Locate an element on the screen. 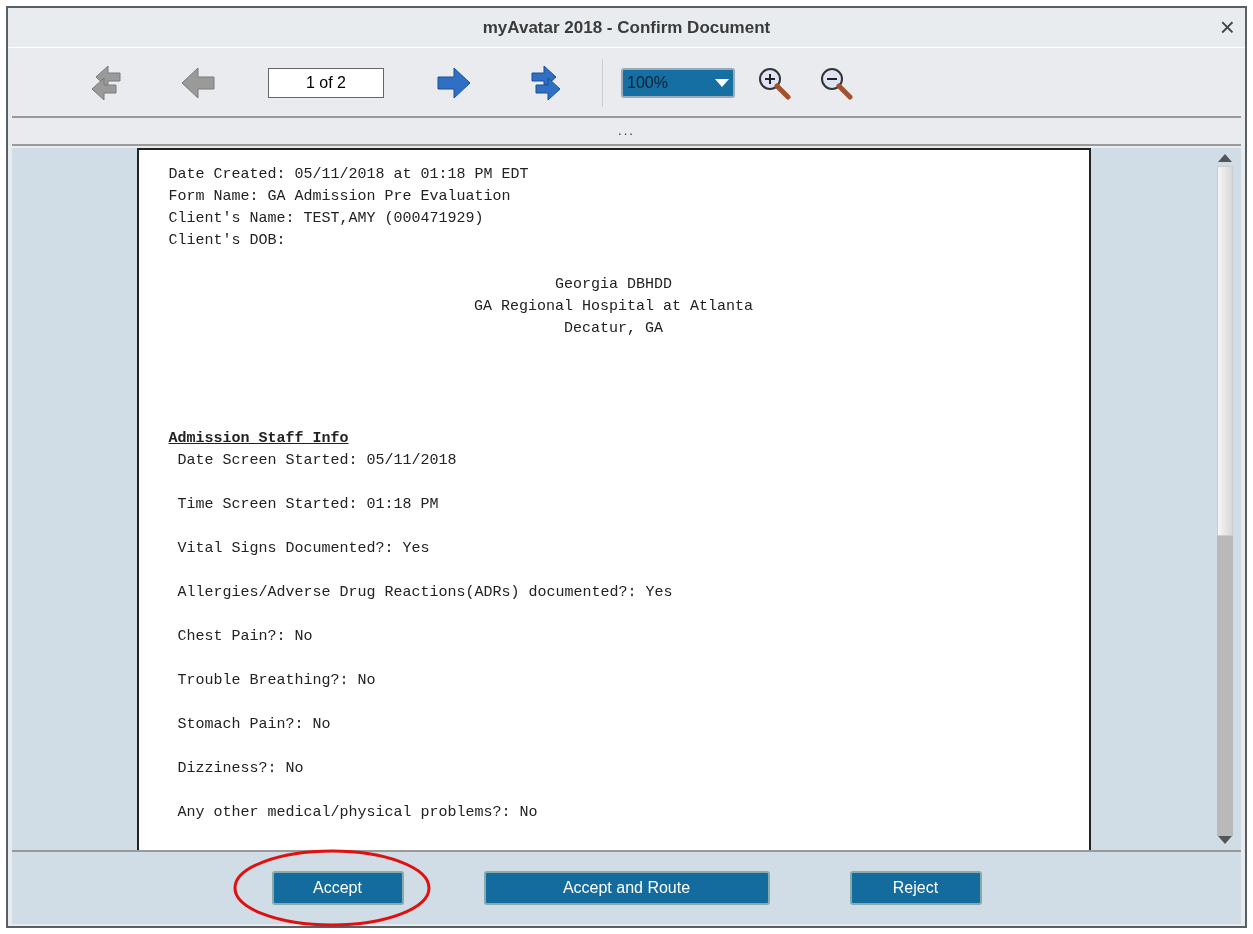 The image size is (1253, 934). document-text: Client's DOB: is located at coordinates (227, 241).